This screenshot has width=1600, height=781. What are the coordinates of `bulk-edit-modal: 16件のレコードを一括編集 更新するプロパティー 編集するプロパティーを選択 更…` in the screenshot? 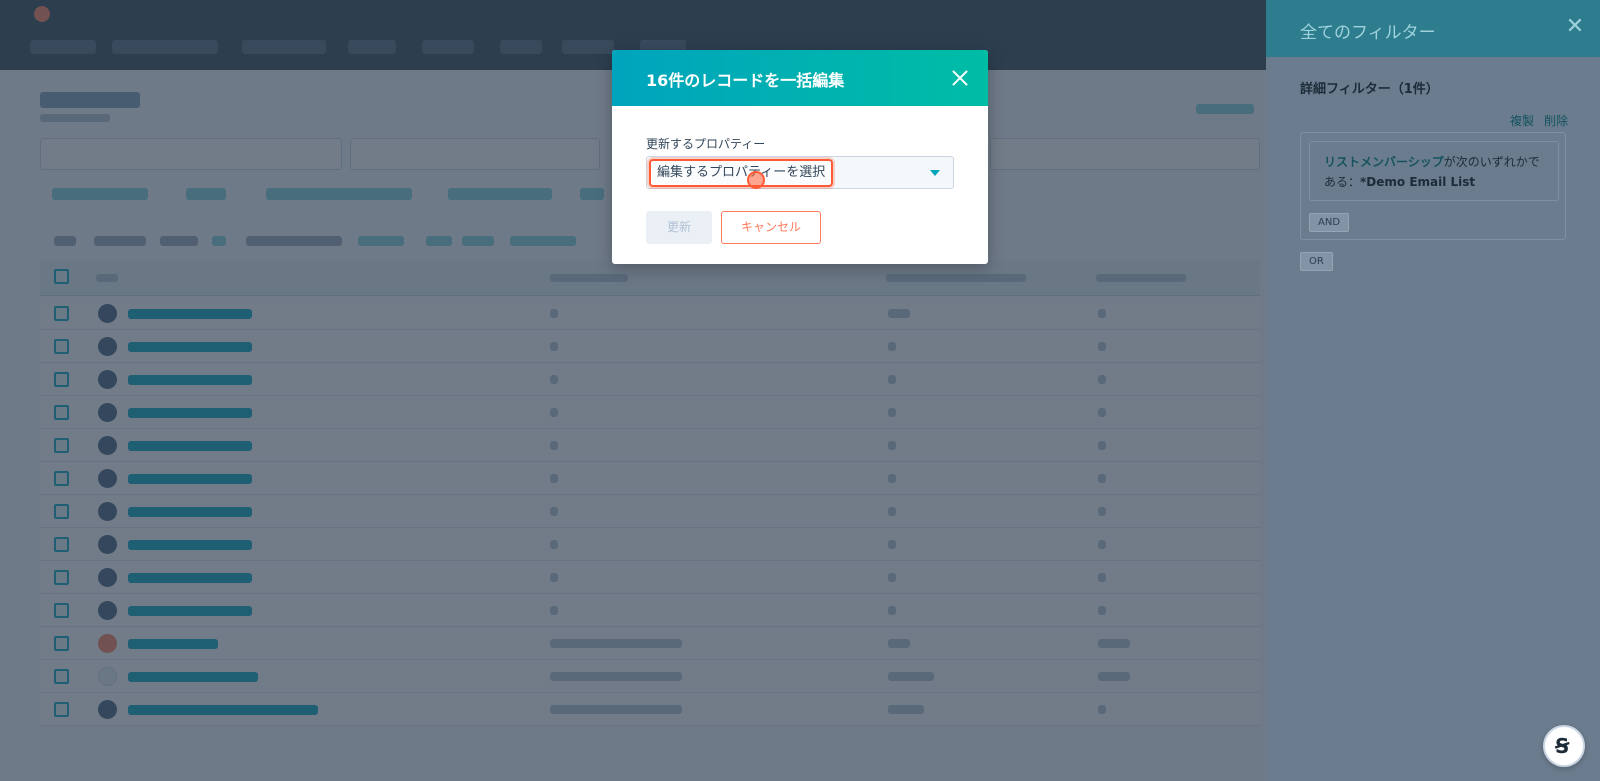 It's located at (800, 157).